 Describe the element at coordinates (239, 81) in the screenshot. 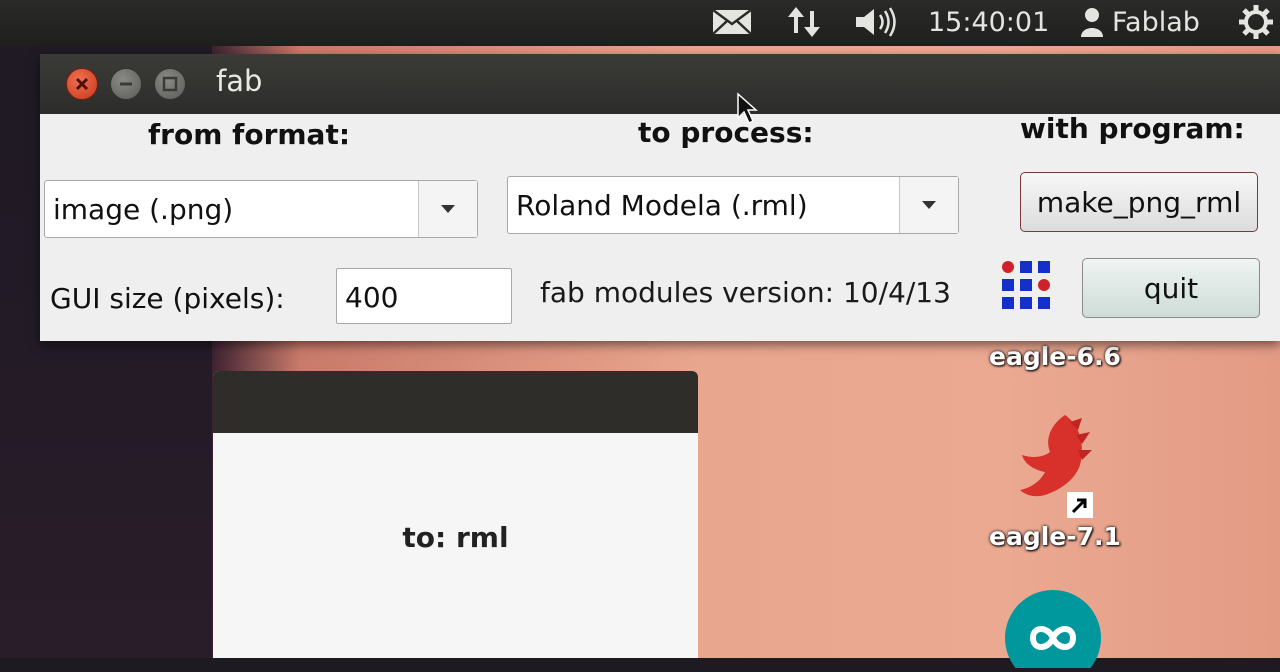

I see `window-title: fab` at that location.